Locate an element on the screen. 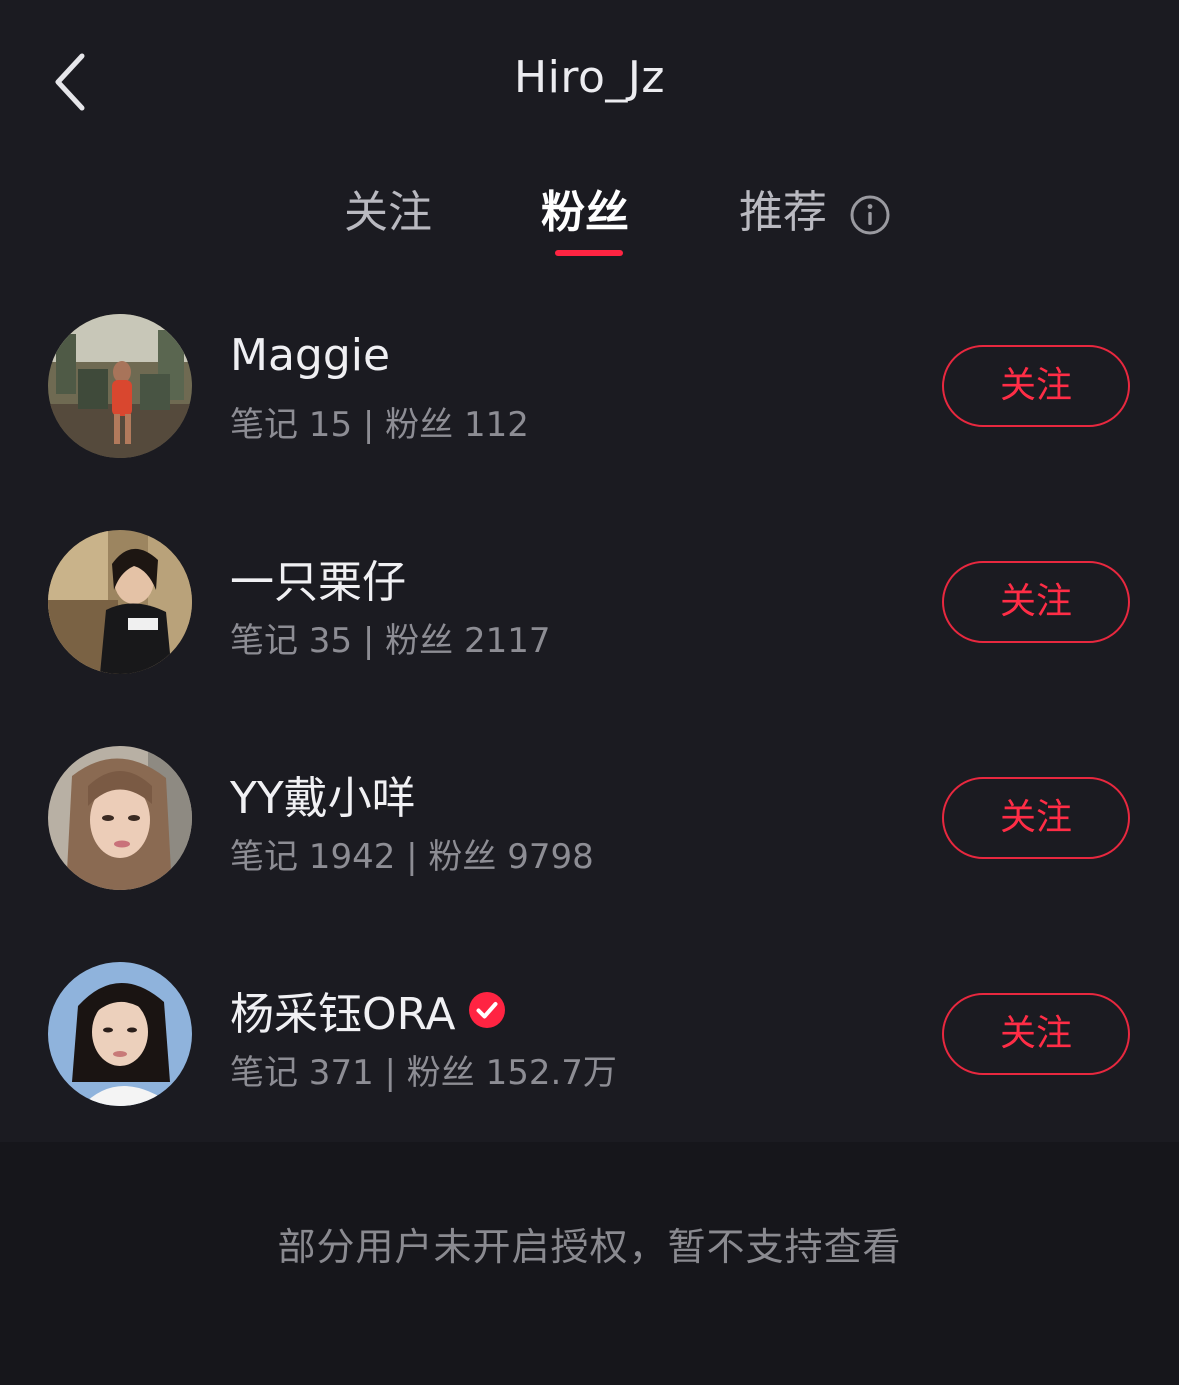  user-stats: 笔记 35 | 粉丝 2117 is located at coordinates (390, 641).